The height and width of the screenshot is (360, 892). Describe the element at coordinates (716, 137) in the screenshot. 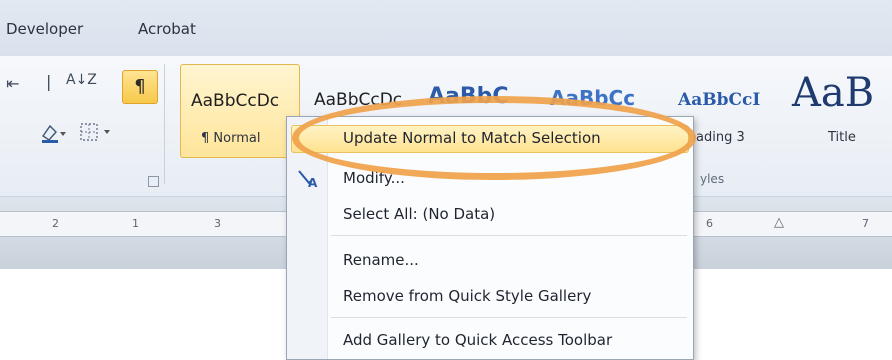

I see `style-name: eading 3` at that location.